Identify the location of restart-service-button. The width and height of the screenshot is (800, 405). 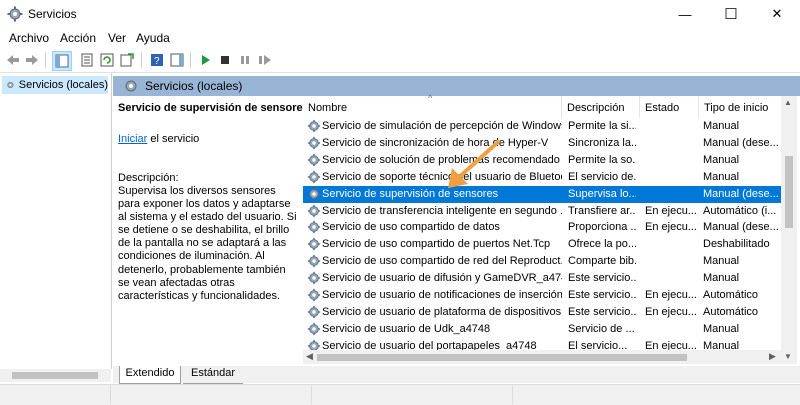
(265, 60).